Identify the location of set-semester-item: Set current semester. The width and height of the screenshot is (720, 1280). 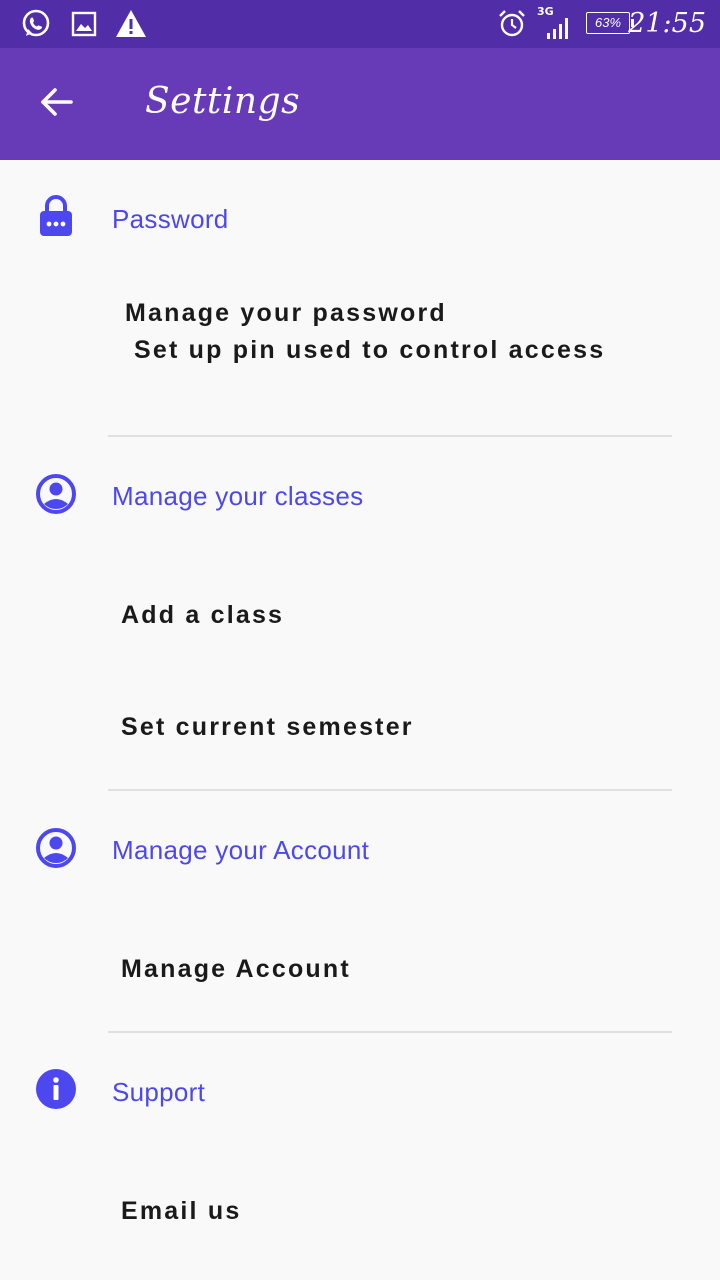
(267, 727).